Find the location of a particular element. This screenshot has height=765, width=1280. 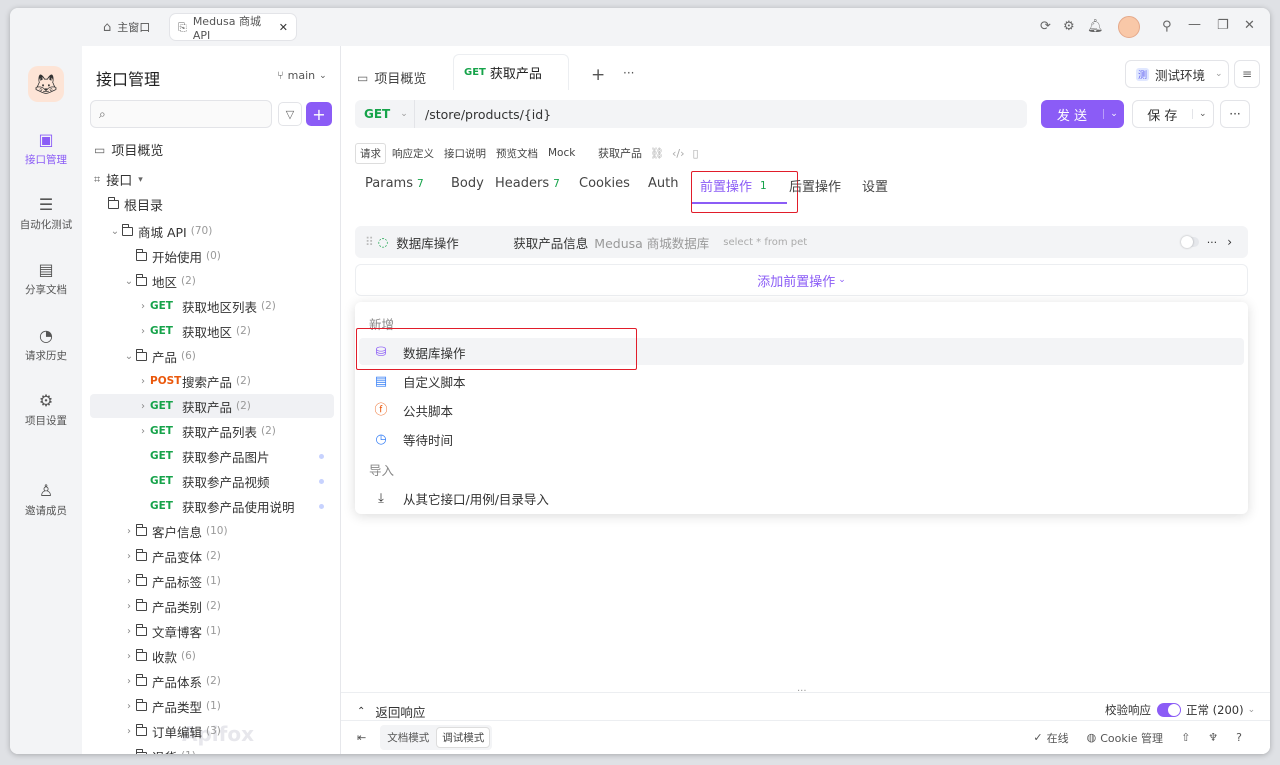

help-icon: ? is located at coordinates (1239, 737).